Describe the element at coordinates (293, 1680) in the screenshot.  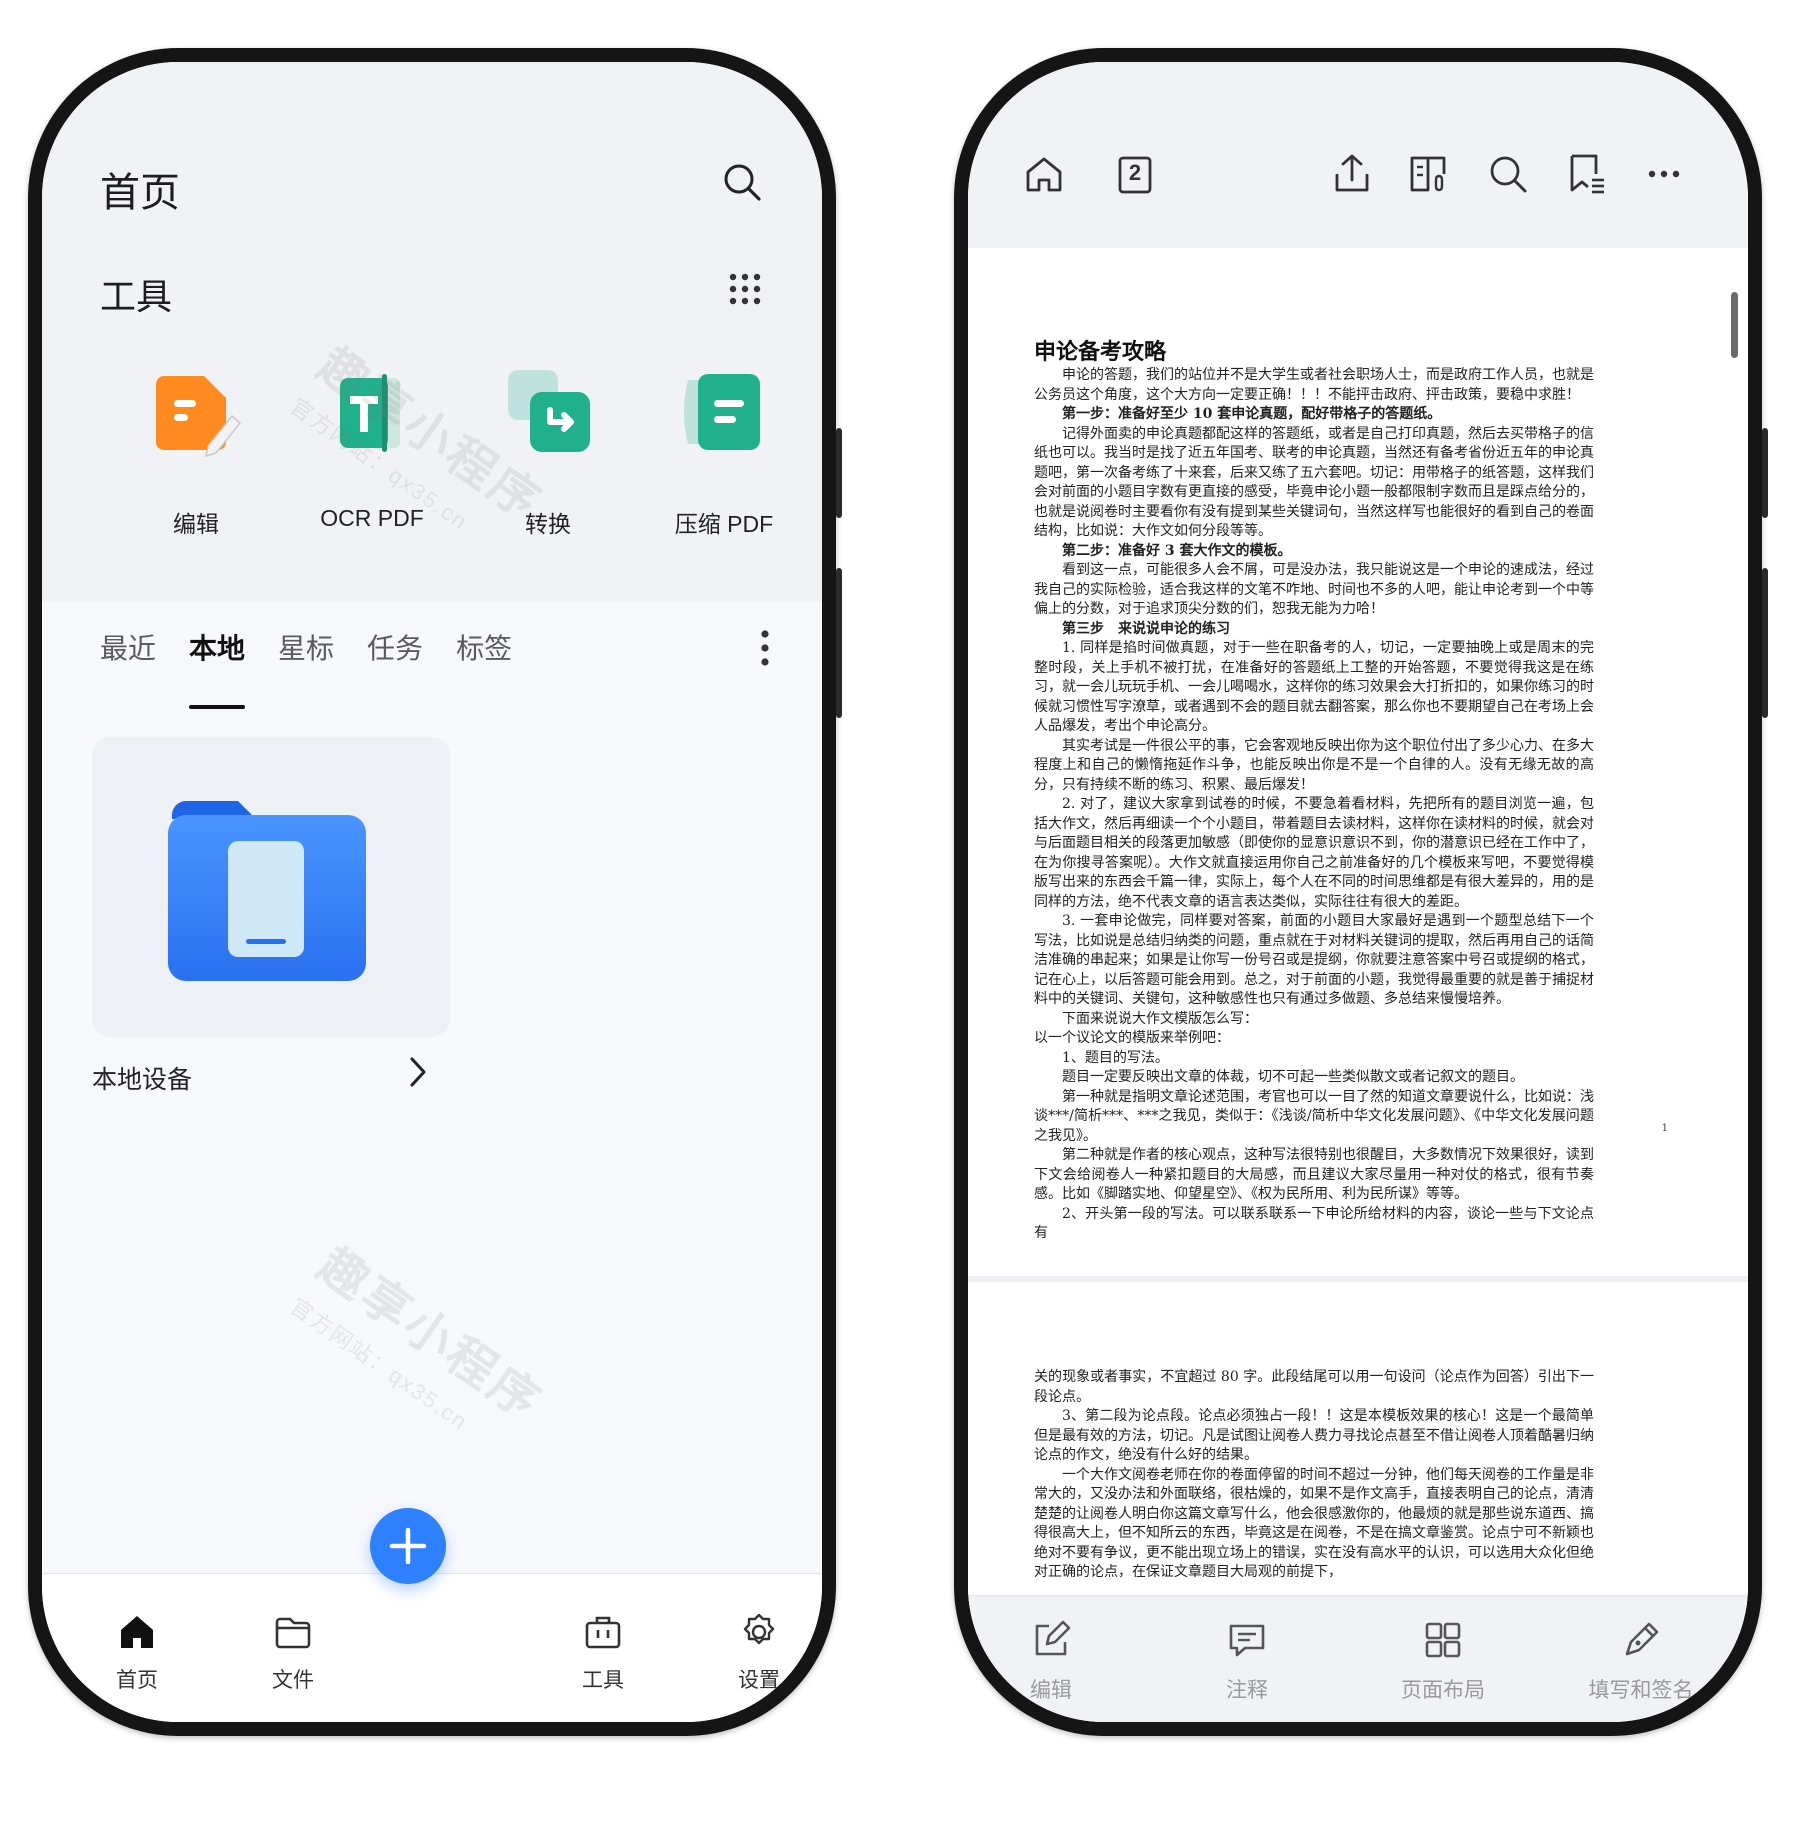
I see `nav-label: 文件` at that location.